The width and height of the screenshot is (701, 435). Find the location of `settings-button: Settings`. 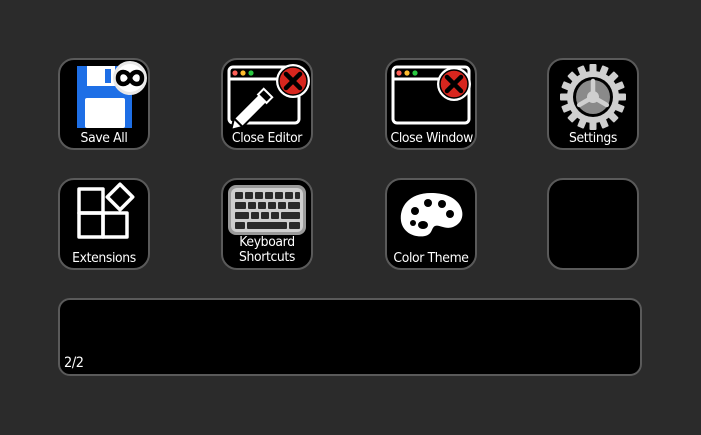

settings-button: Settings is located at coordinates (593, 104).